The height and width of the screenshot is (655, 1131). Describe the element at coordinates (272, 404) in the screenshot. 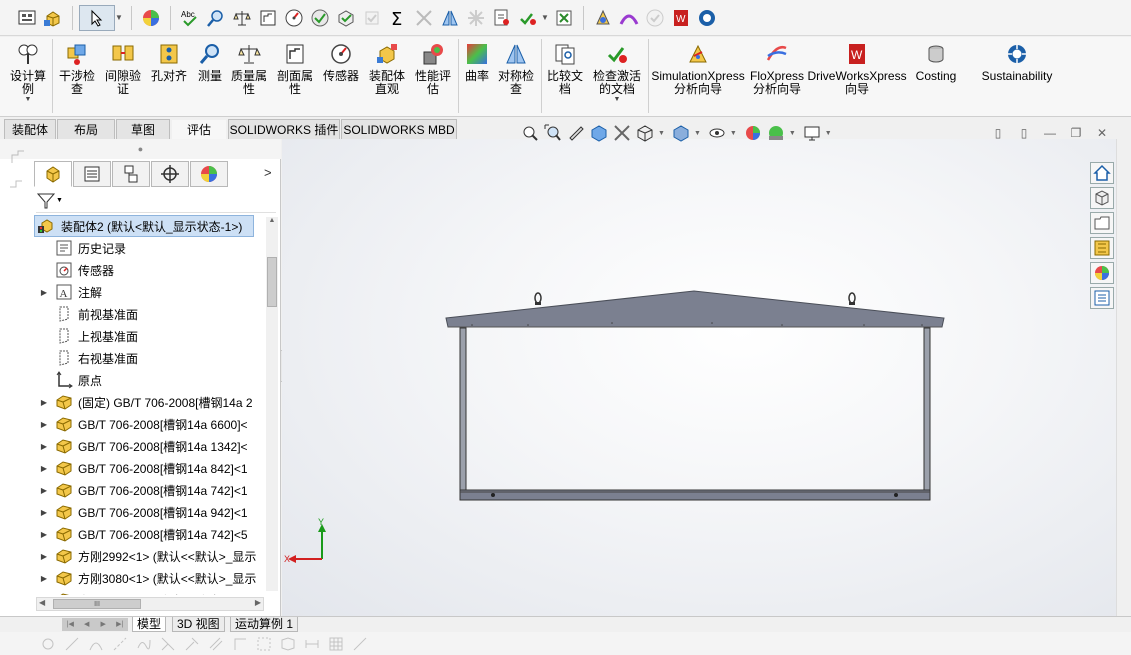

I see `tree-vertical-scrollbar: ▲` at that location.